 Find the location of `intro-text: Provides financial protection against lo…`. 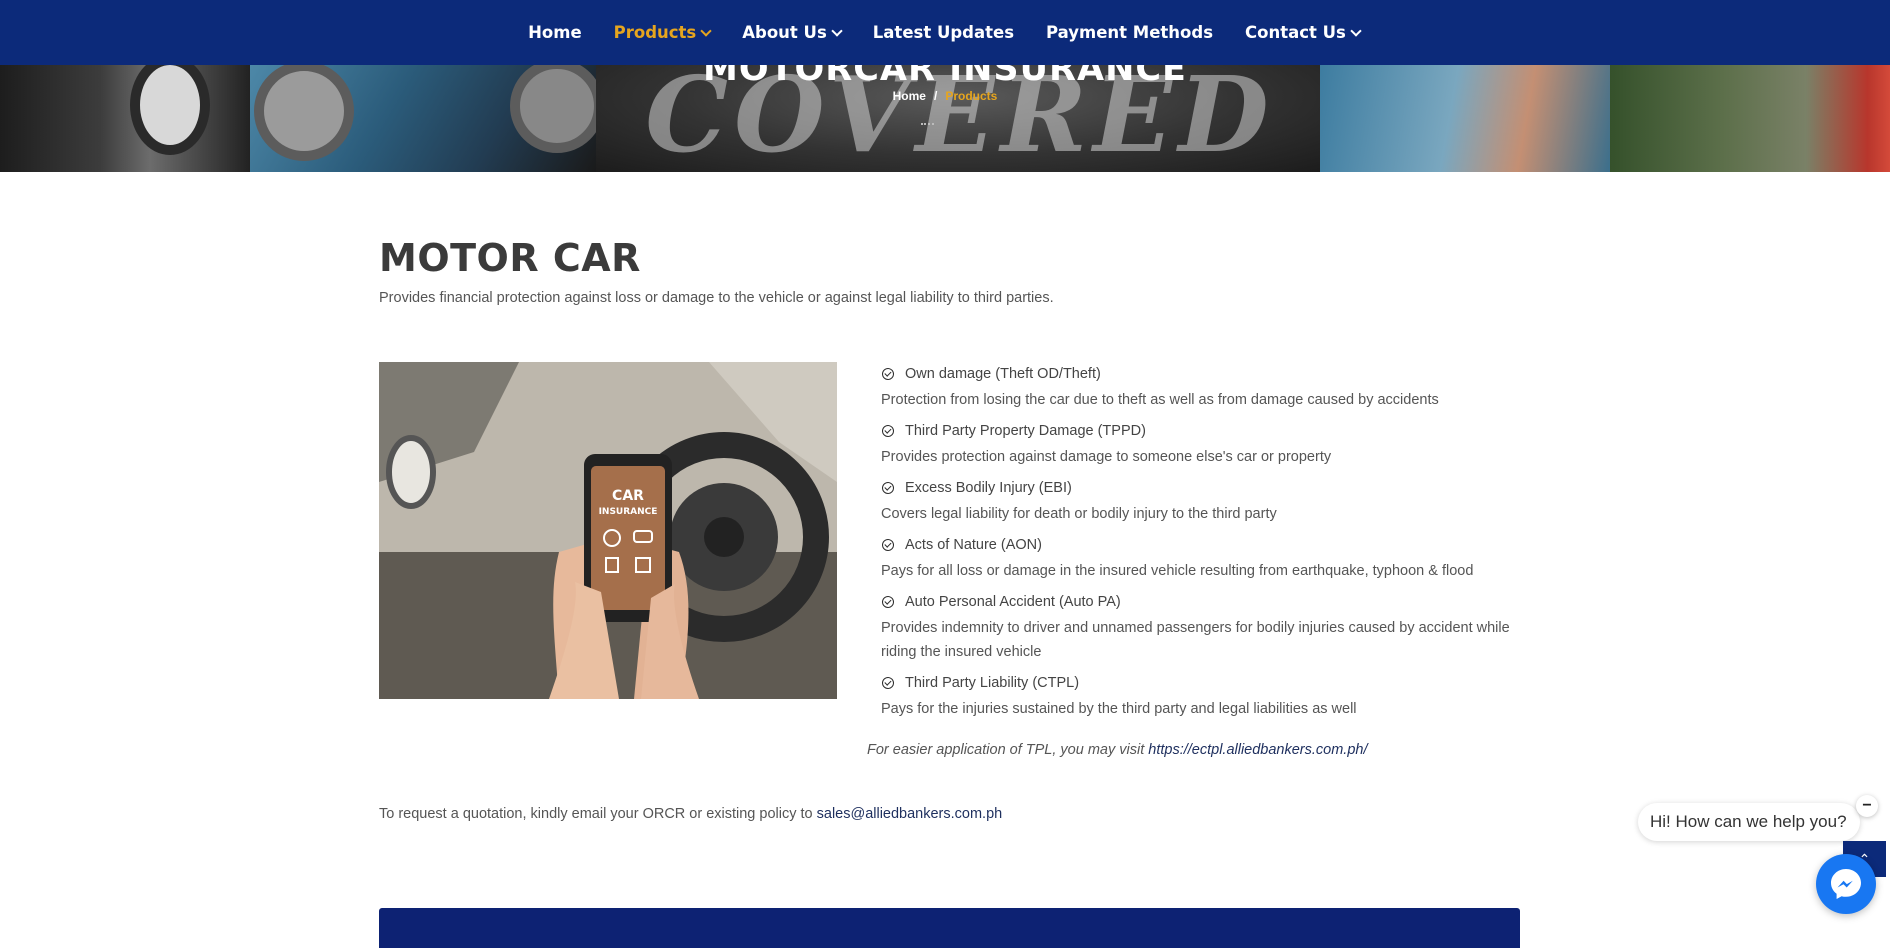

intro-text: Provides financial protection against lo… is located at coordinates (716, 298).